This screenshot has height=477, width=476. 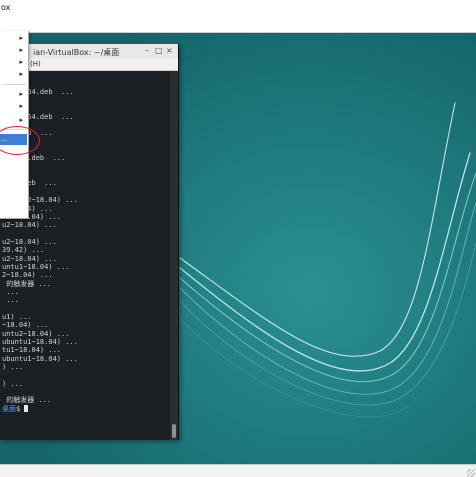 What do you see at coordinates (6, 7) in the screenshot?
I see `host-window-title: ox` at bounding box center [6, 7].